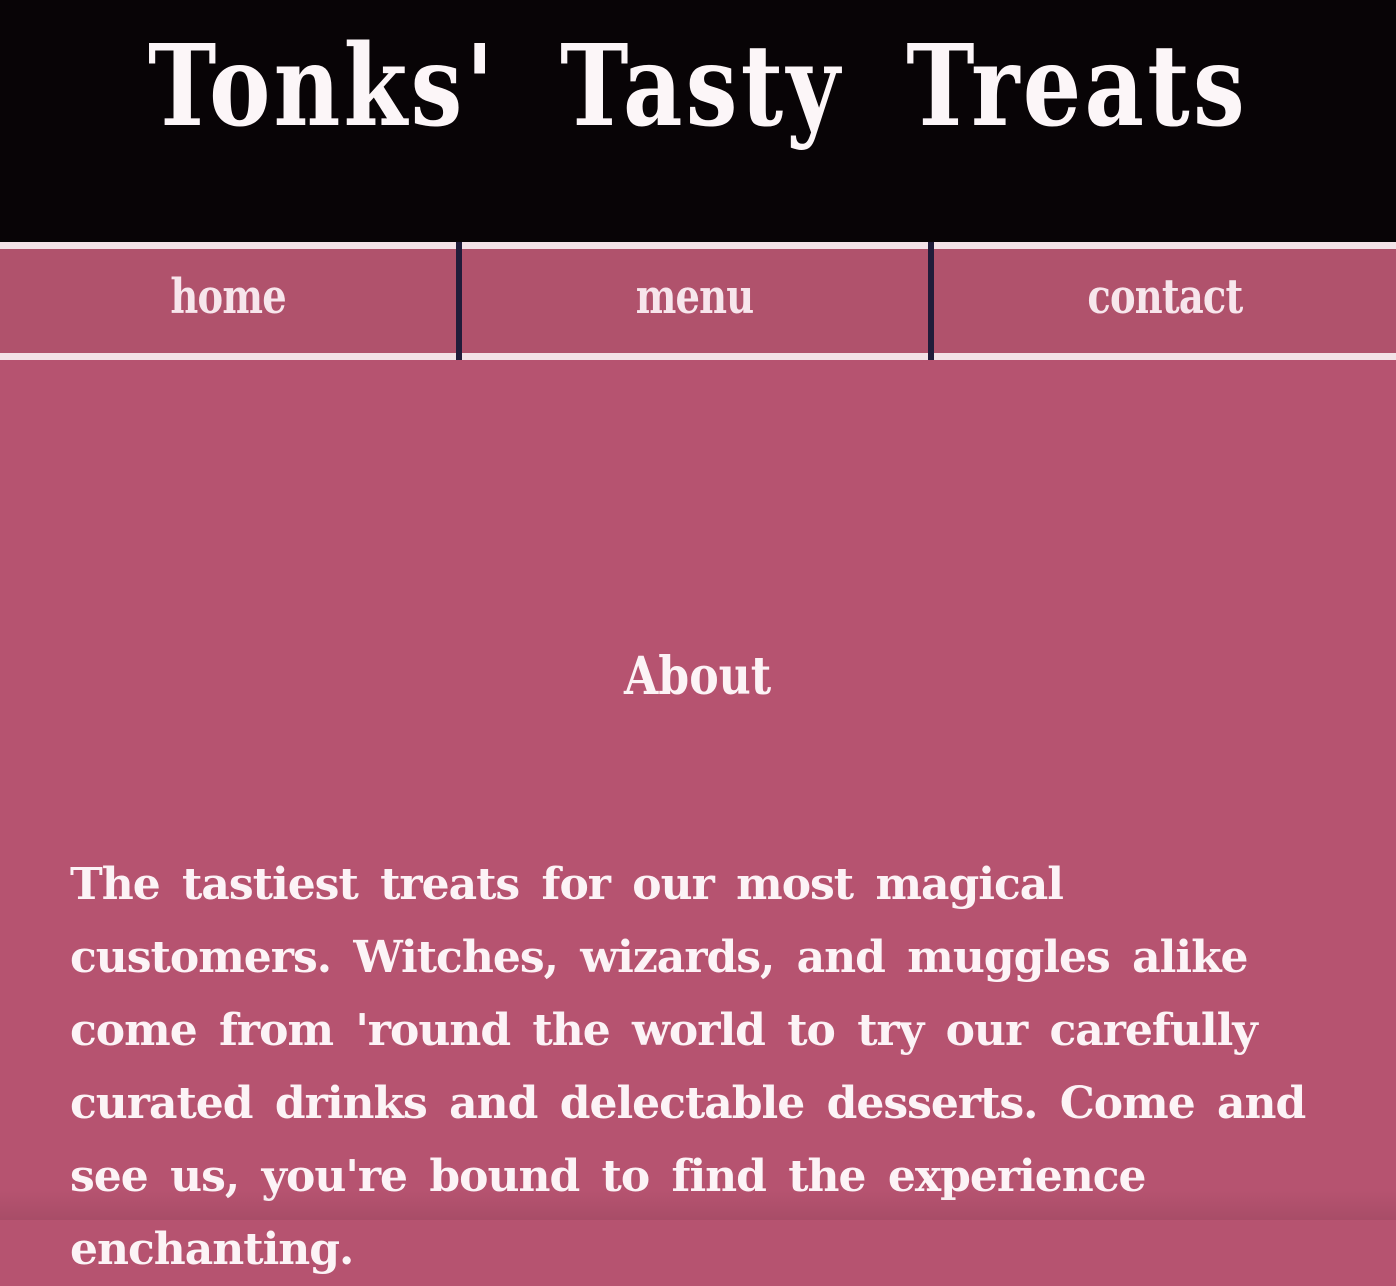 The width and height of the screenshot is (1396, 1286). I want to click on nav-bar: home menu contact, so click(698, 301).